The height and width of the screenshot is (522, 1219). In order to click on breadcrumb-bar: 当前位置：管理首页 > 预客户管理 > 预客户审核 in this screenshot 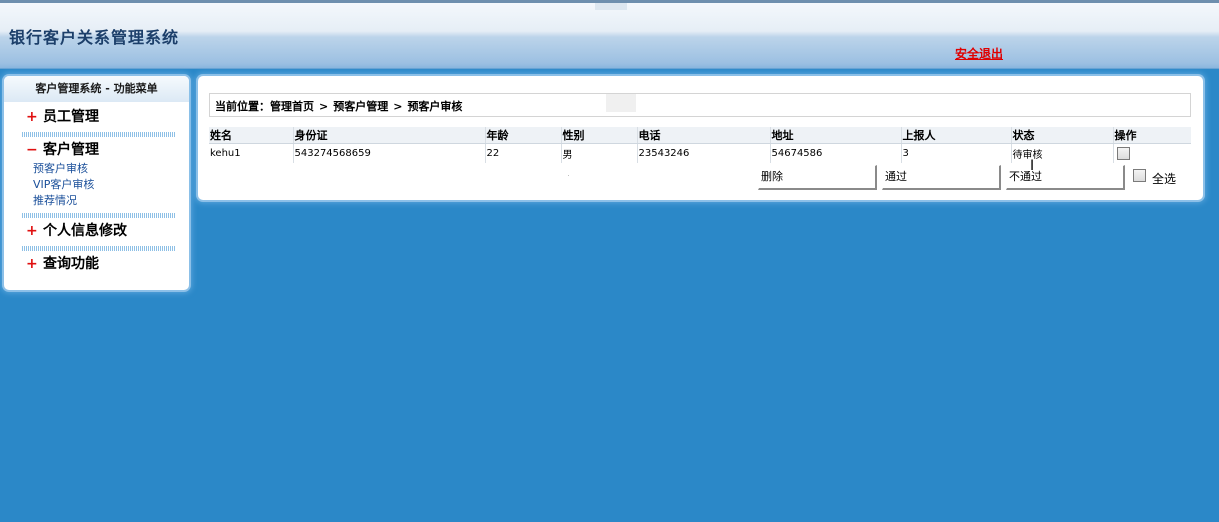, I will do `click(700, 105)`.